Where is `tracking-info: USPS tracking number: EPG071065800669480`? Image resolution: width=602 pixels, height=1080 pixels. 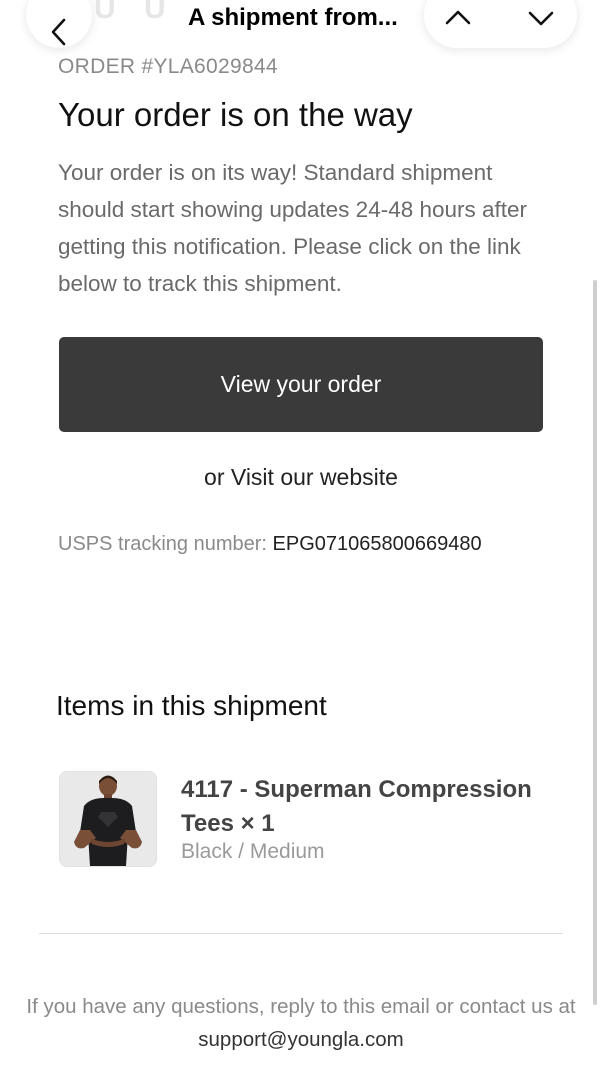 tracking-info: USPS tracking number: EPG071065800669480 is located at coordinates (270, 544).